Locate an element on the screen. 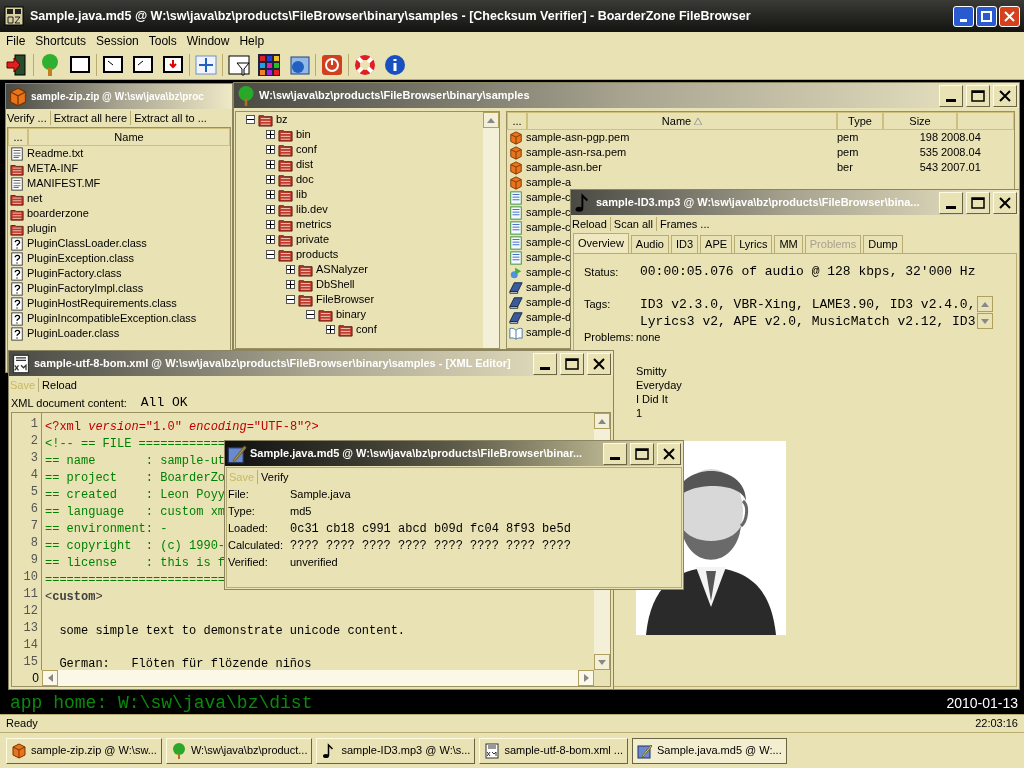  tree-item: DbShell is located at coordinates (335, 284).